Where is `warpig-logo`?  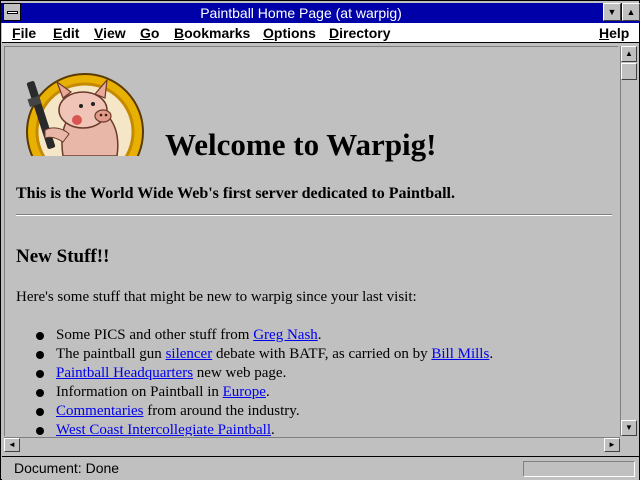
warpig-logo is located at coordinates (86, 113).